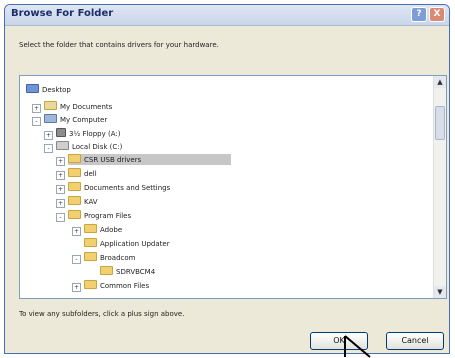  I want to click on tree-item-dell: dell, so click(82, 173).